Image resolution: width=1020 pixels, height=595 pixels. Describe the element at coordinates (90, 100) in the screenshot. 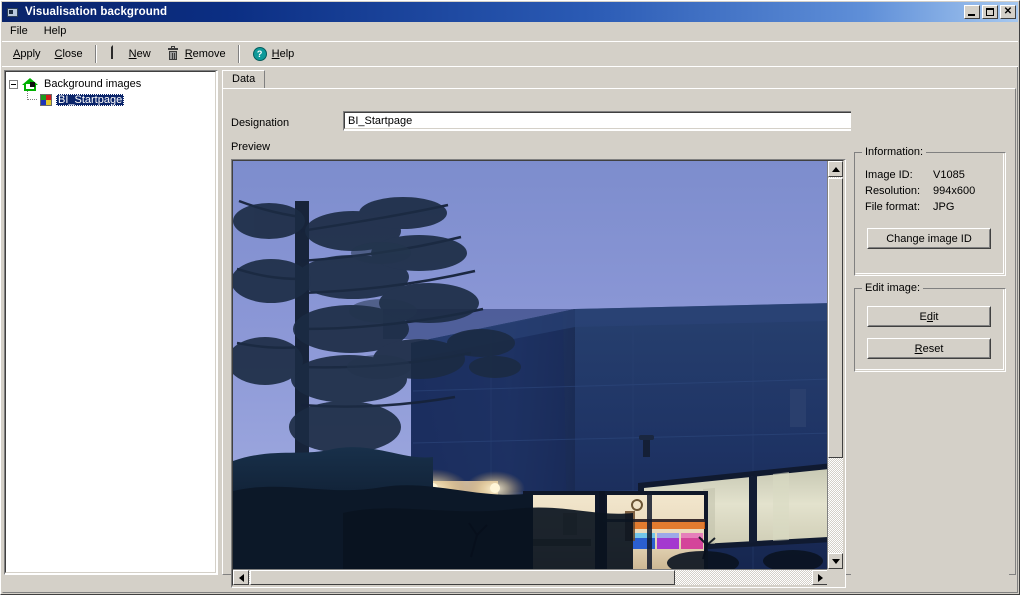

I see `tree-item-label-child: BI_Startpage` at that location.